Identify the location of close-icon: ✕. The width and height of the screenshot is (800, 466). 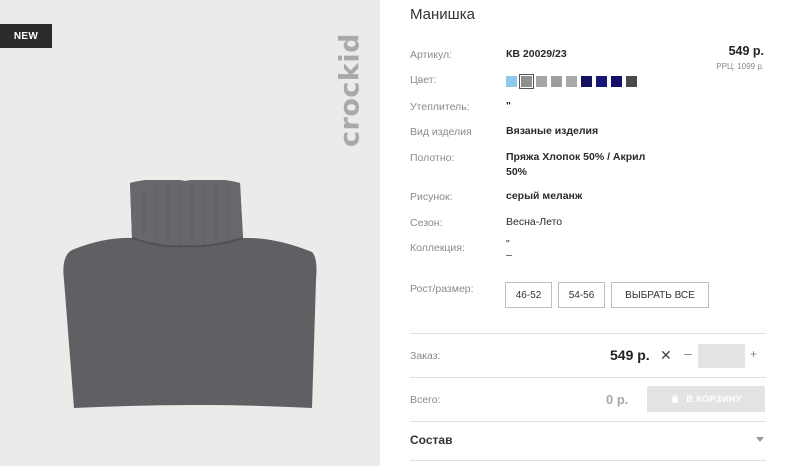
(666, 355).